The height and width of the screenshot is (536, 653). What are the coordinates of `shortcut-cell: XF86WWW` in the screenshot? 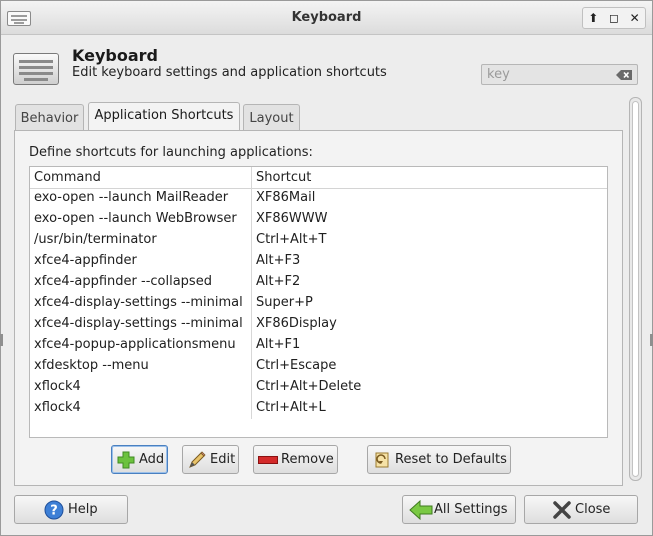 It's located at (292, 218).